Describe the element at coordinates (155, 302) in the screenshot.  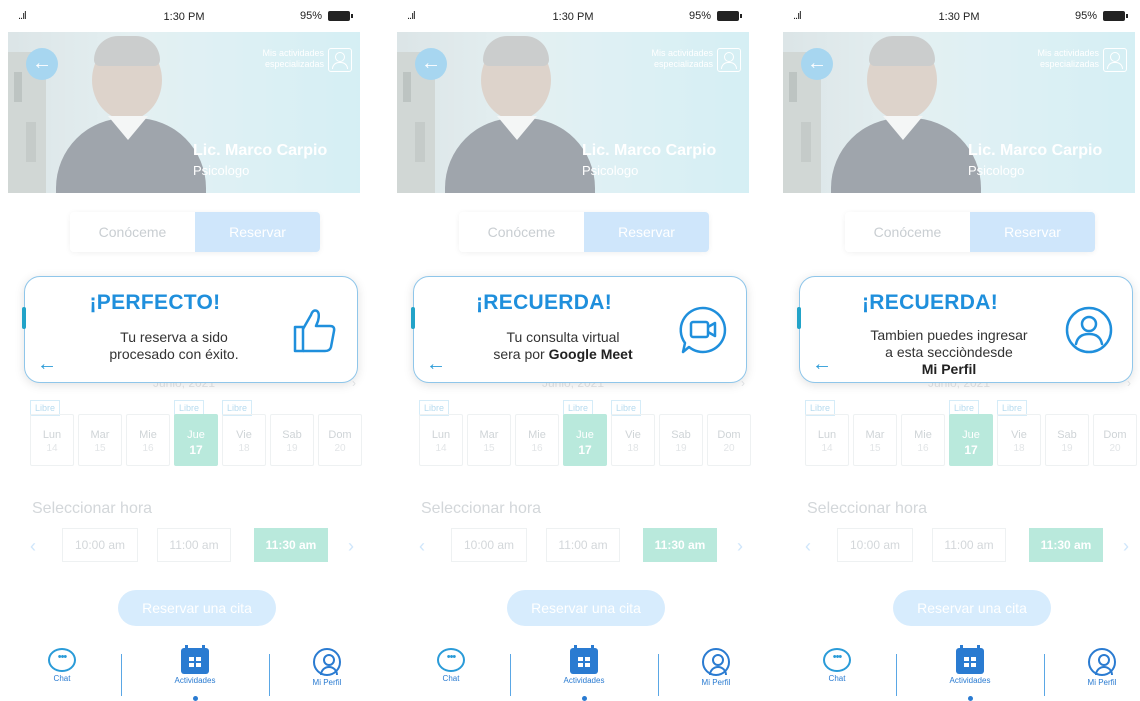
I see `modal-title: ¡PERFECTO!` at that location.